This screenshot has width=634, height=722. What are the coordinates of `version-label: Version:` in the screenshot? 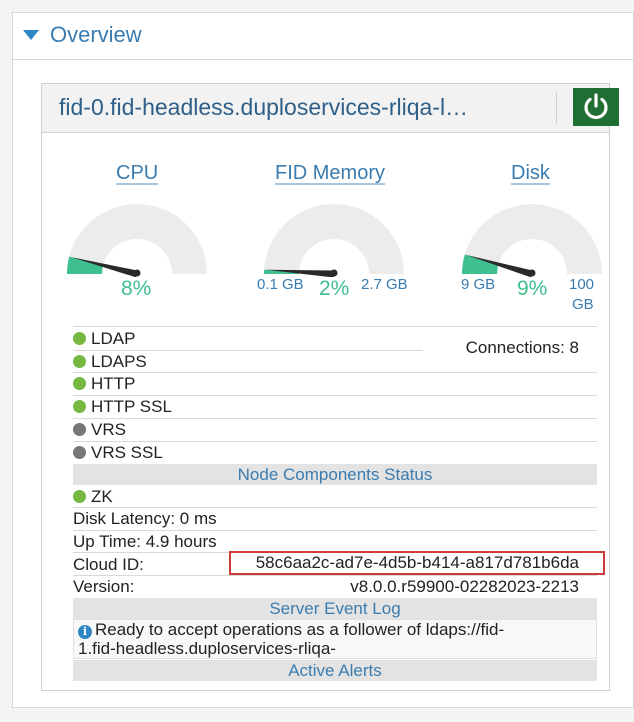 It's located at (104, 586).